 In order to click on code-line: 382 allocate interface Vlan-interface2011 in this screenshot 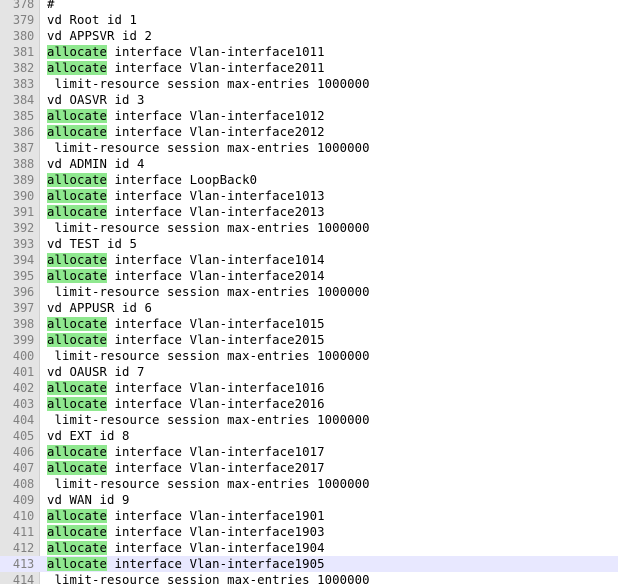, I will do `click(309, 68)`.